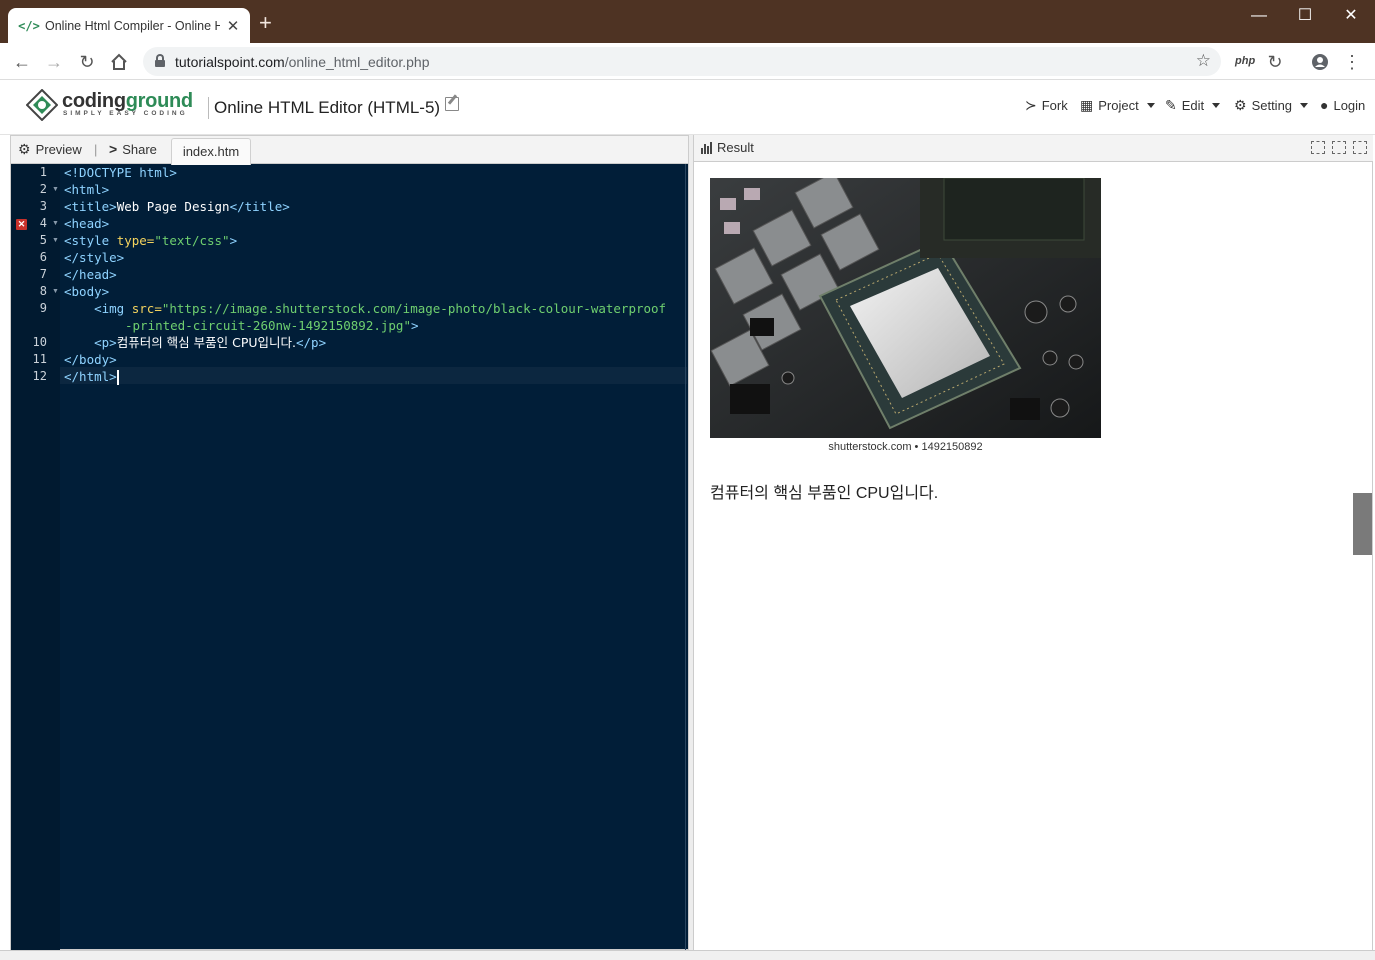  What do you see at coordinates (151, 240) in the screenshot?
I see `code-line: <style type="text/css">` at bounding box center [151, 240].